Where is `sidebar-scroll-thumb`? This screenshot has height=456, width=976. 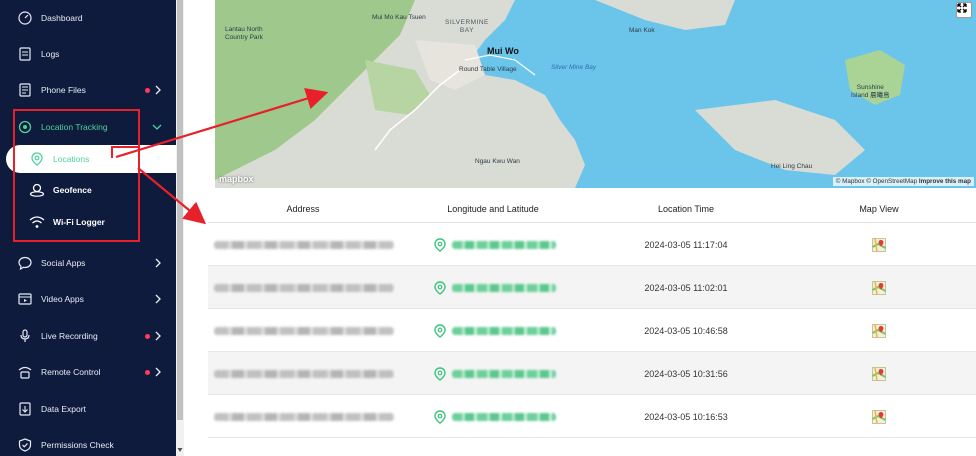 sidebar-scroll-thumb is located at coordinates (180, 210).